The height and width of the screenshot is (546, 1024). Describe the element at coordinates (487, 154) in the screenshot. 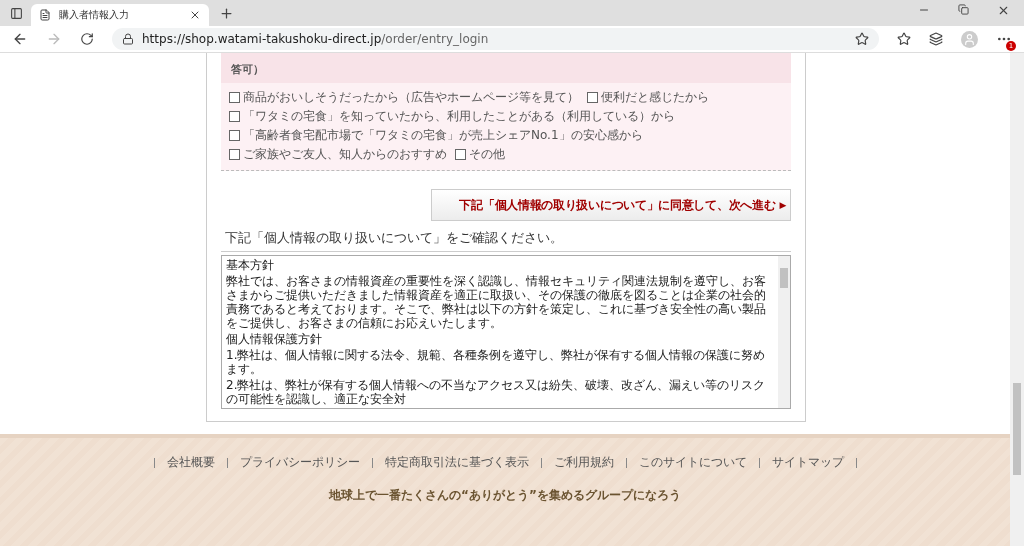

I see `option-label: その他` at that location.